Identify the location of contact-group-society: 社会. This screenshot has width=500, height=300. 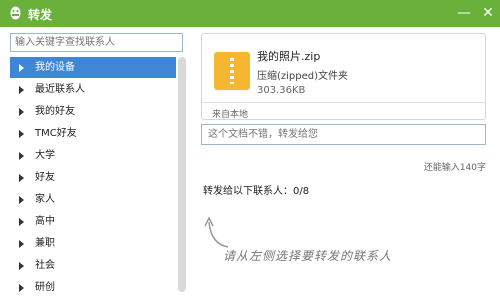
(93, 265).